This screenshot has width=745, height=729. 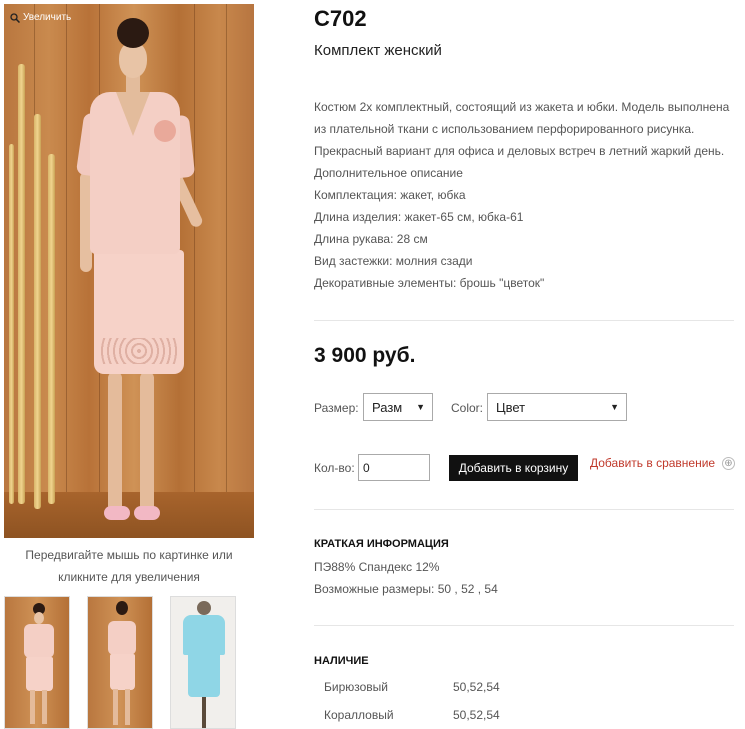 I want to click on zoom-hint: Увеличить, so click(x=40, y=17).